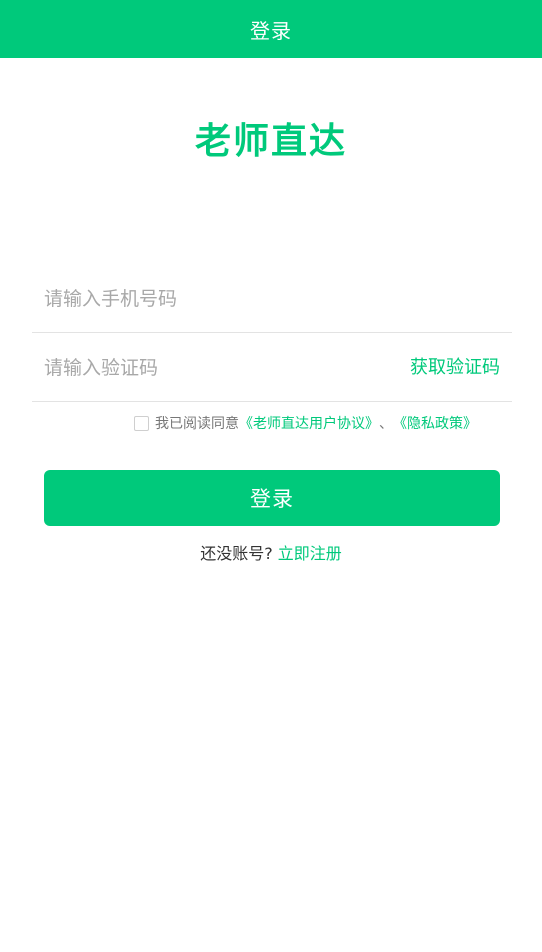  I want to click on register-row: 还没账号? 立即注册, so click(271, 552).